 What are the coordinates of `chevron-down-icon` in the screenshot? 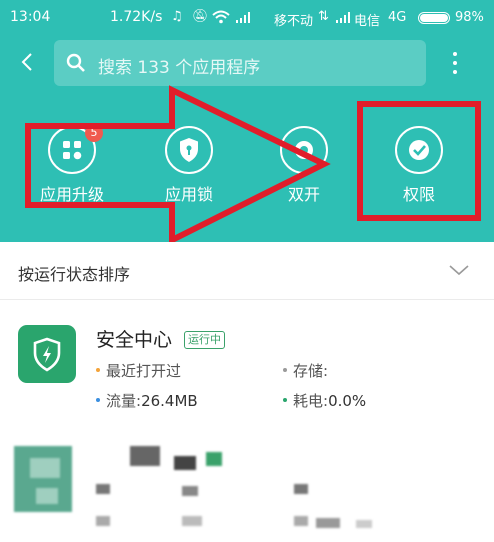 It's located at (459, 269).